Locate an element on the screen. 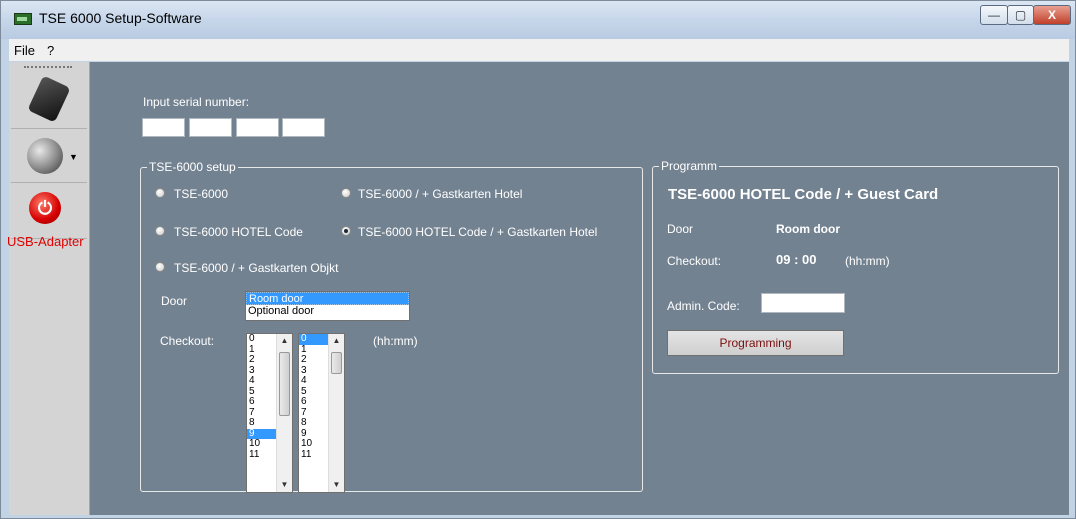 This screenshot has width=1076, height=519. menu-bar: File ? is located at coordinates (539, 50).